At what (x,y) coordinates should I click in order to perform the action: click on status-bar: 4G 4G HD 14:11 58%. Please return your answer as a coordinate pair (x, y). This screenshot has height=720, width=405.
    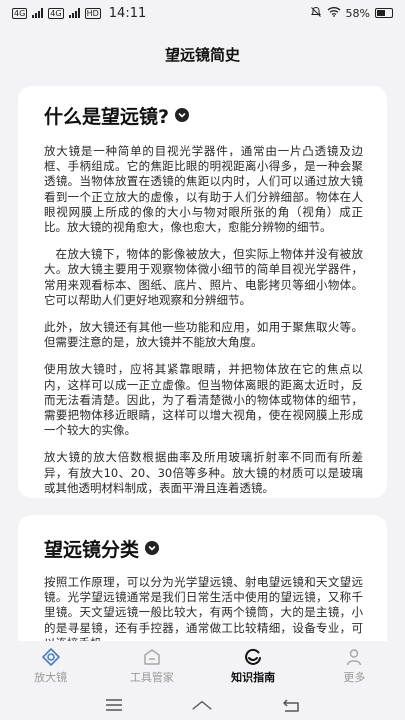
    Looking at the image, I should click on (202, 13).